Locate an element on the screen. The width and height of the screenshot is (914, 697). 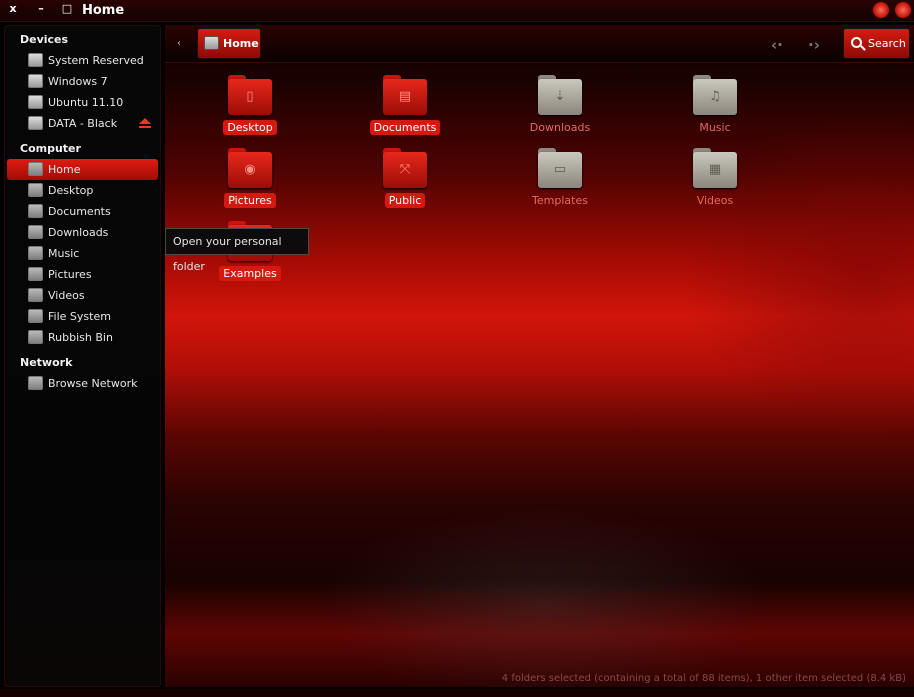
home-folder-icon is located at coordinates (35, 169).